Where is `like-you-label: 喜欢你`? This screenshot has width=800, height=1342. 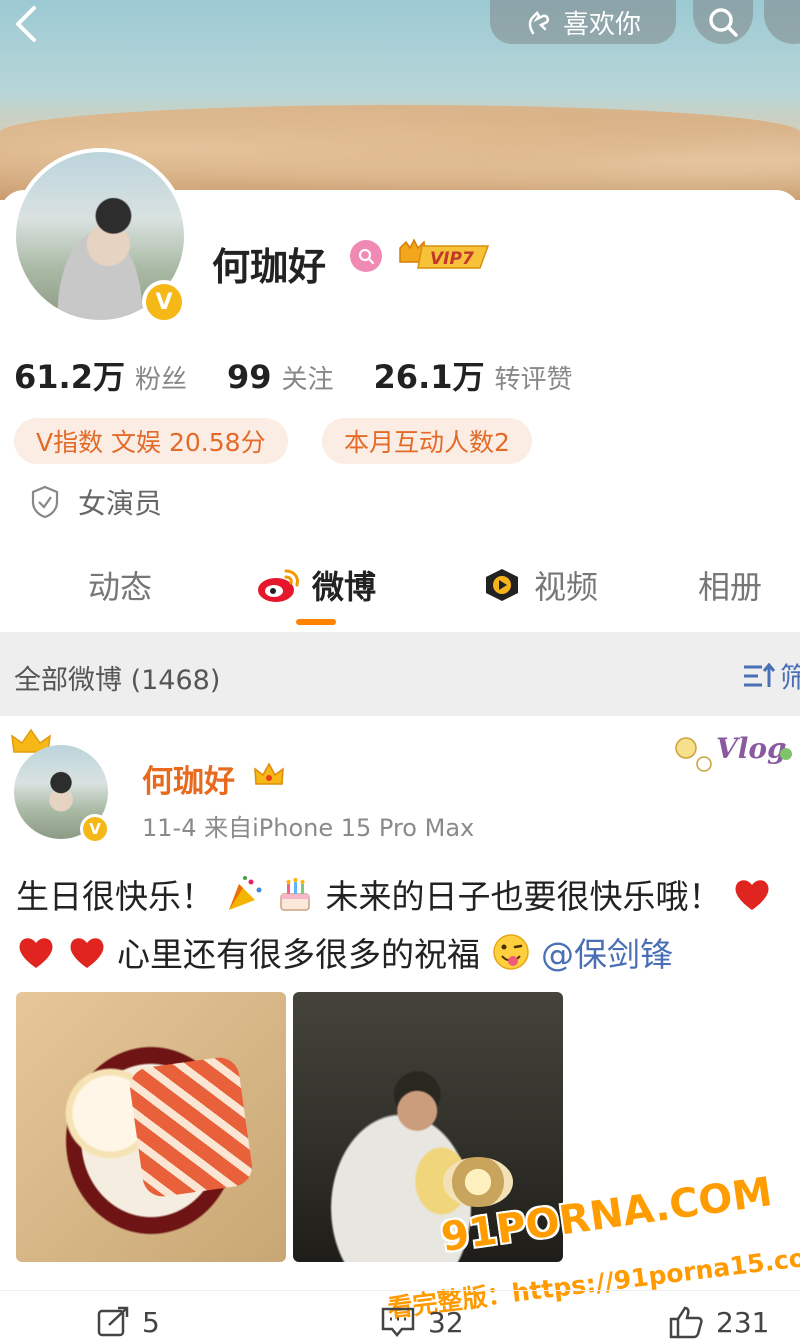 like-you-label: 喜欢你 is located at coordinates (601, 24).